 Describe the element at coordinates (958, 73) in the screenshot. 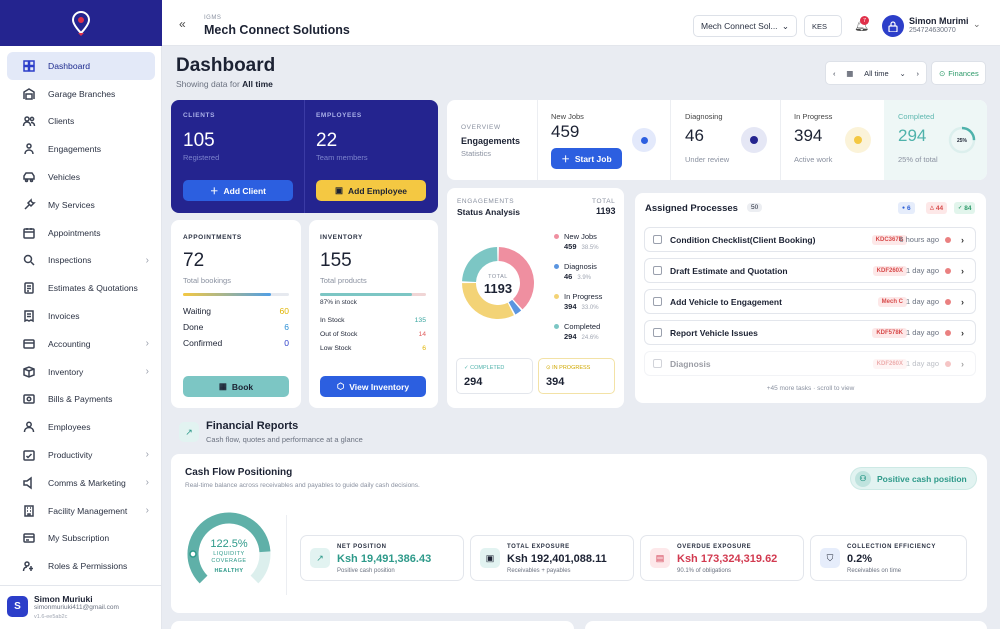

I see `finances-button: ⊙ Finances` at that location.